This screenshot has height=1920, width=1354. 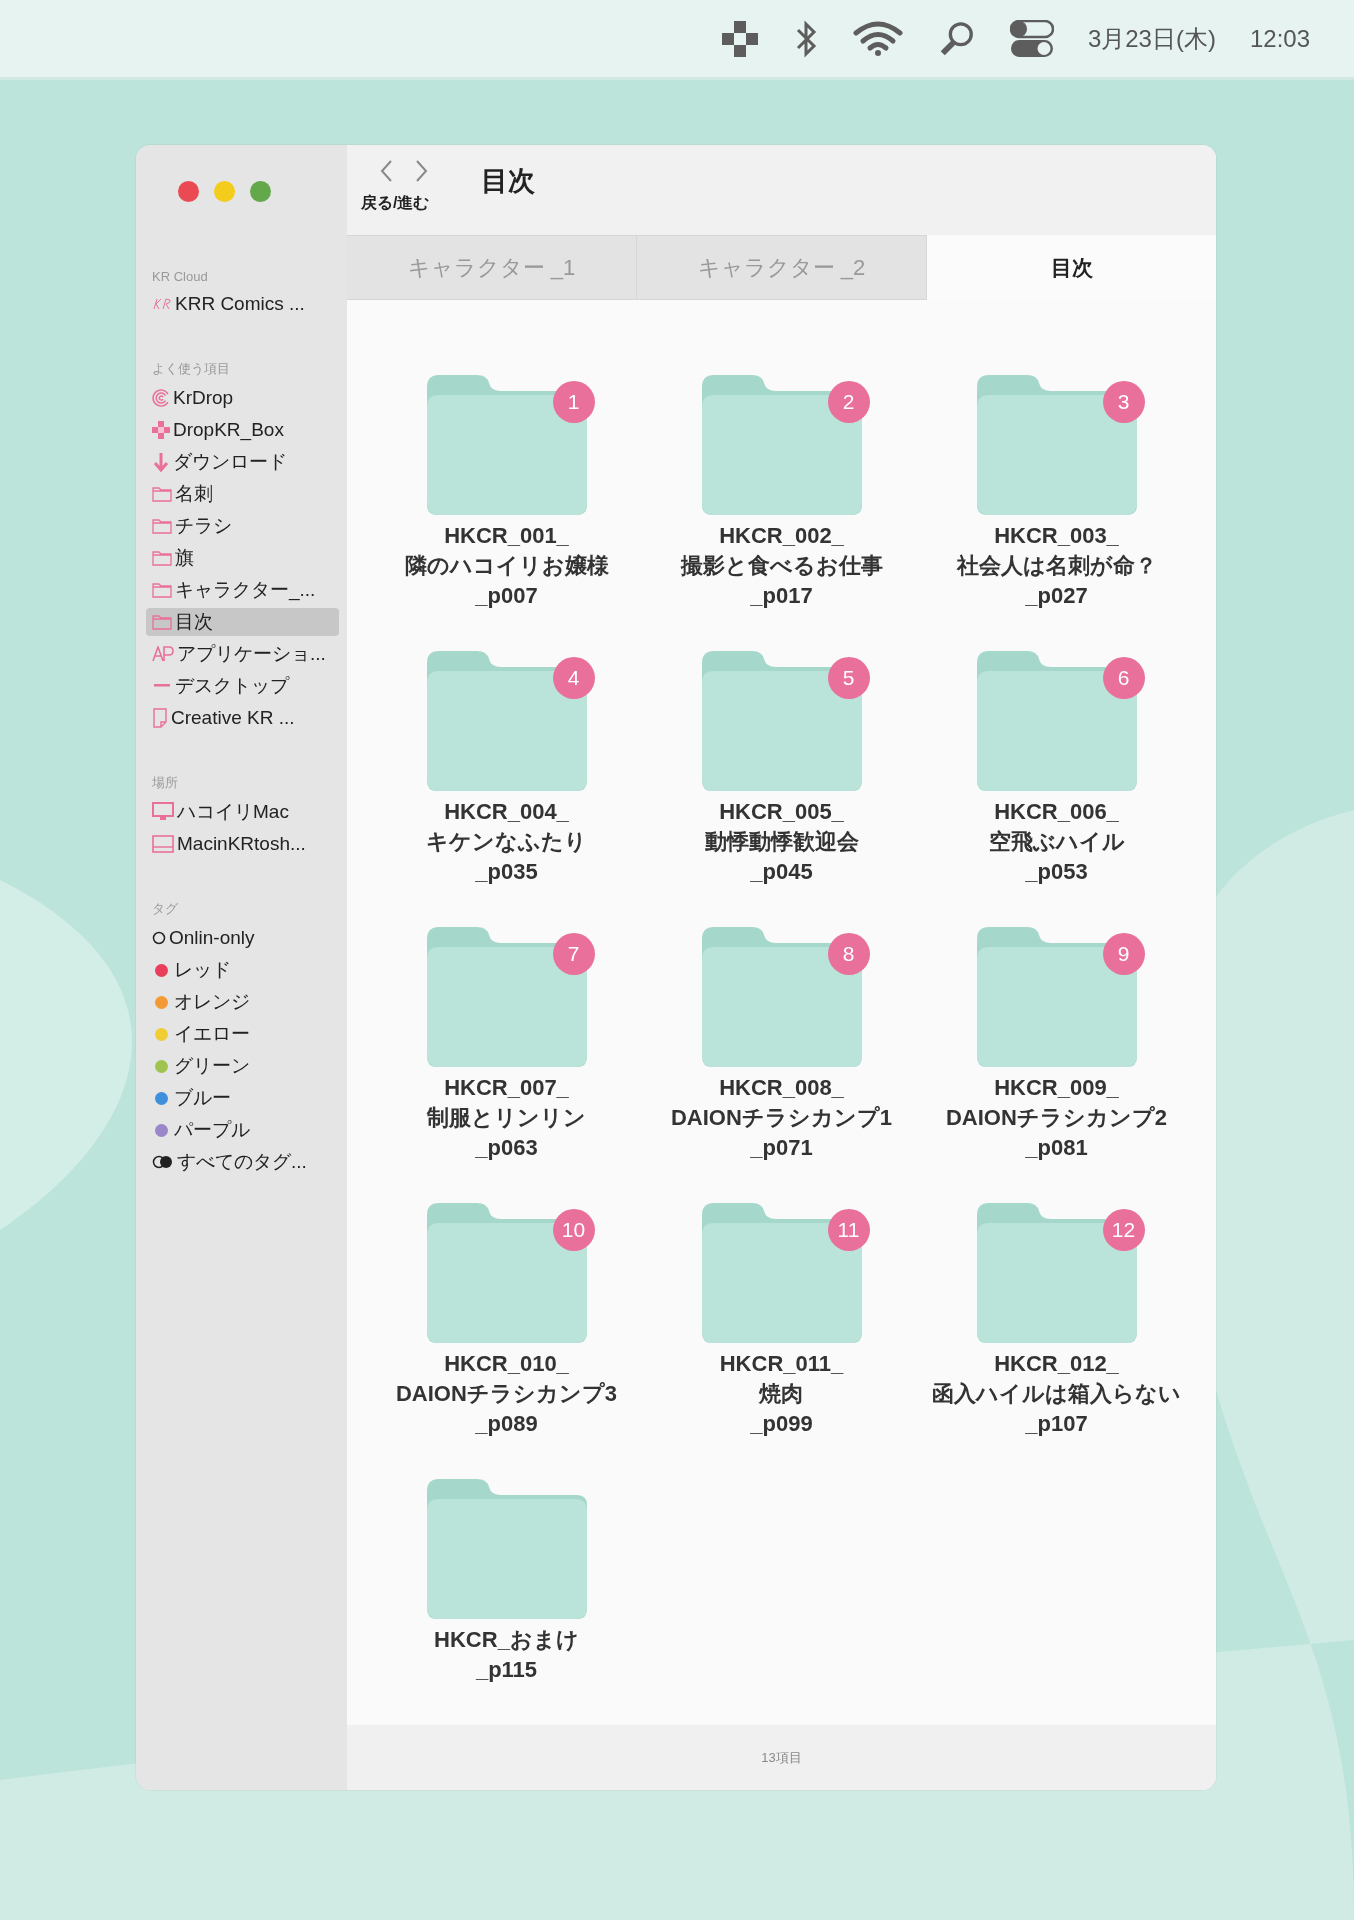 I want to click on sidebar-item: ハコイリMac, so click(x=242, y=812).